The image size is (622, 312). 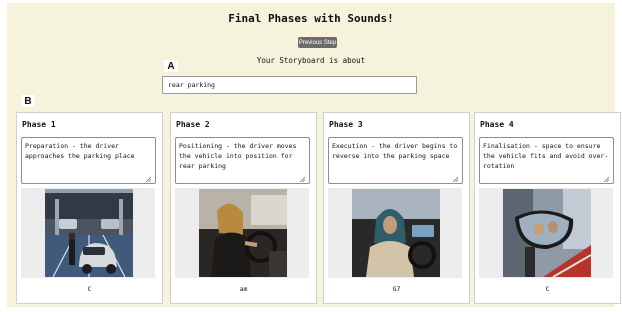 What do you see at coordinates (346, 124) in the screenshot?
I see `phase-title: Phase 3` at bounding box center [346, 124].